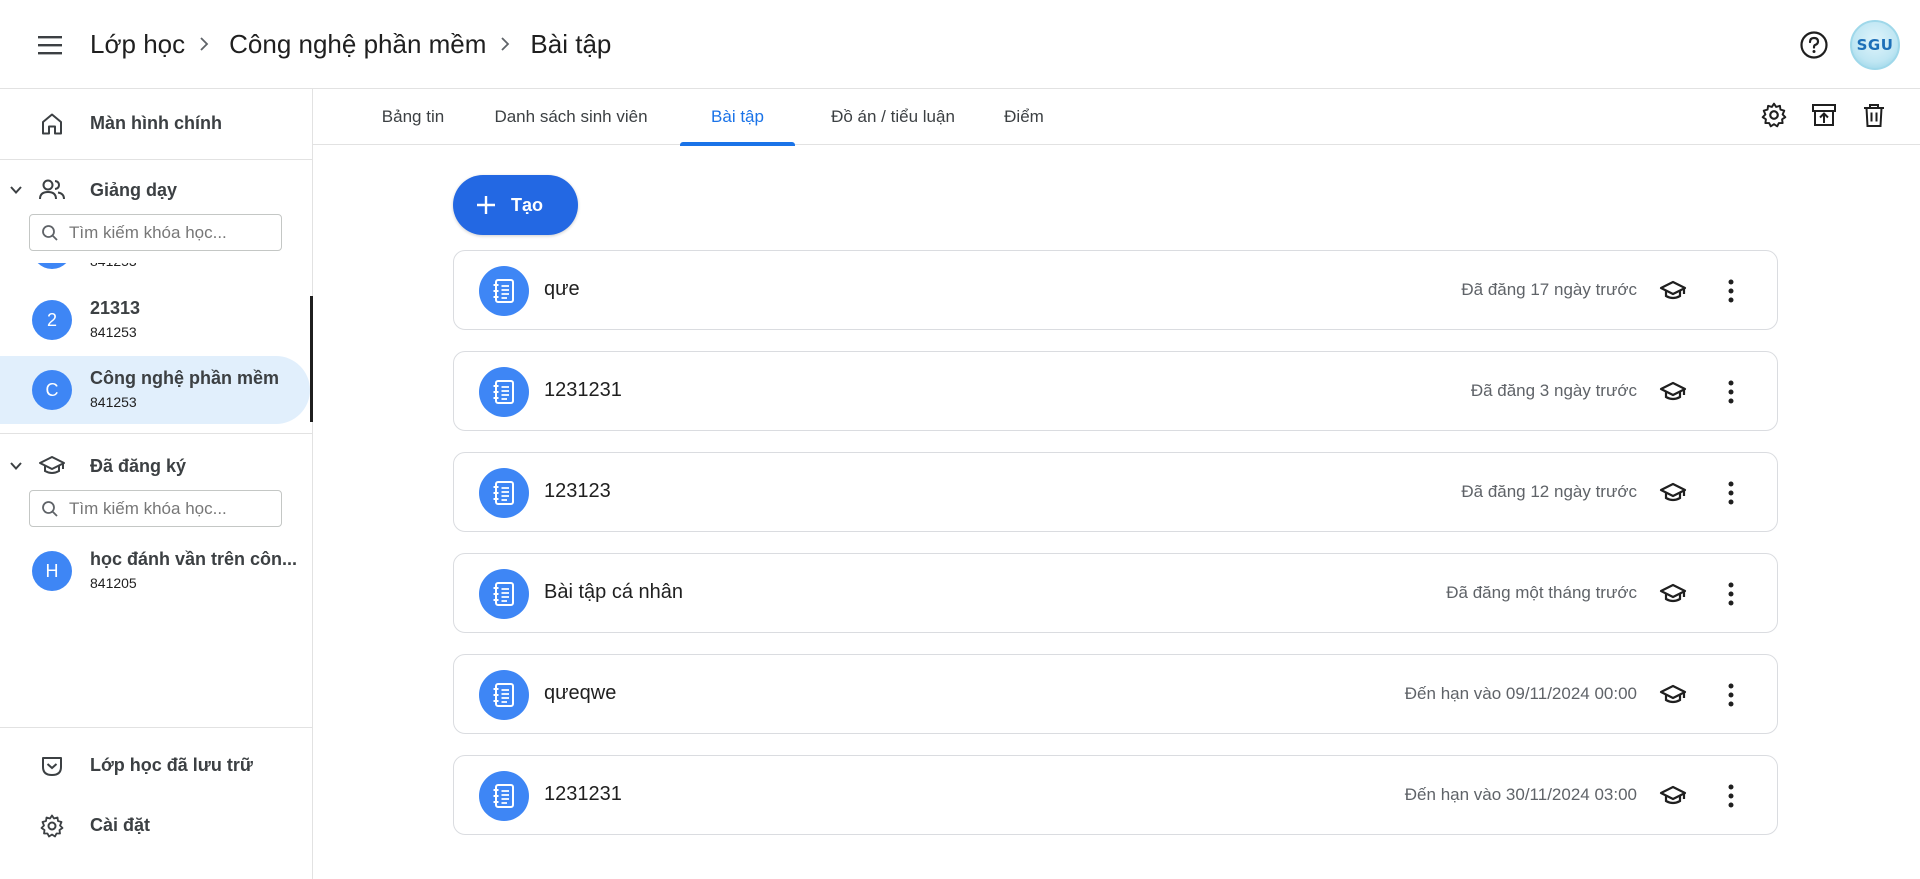 Image resolution: width=1920 pixels, height=879 pixels. I want to click on help-icon, so click(1814, 45).